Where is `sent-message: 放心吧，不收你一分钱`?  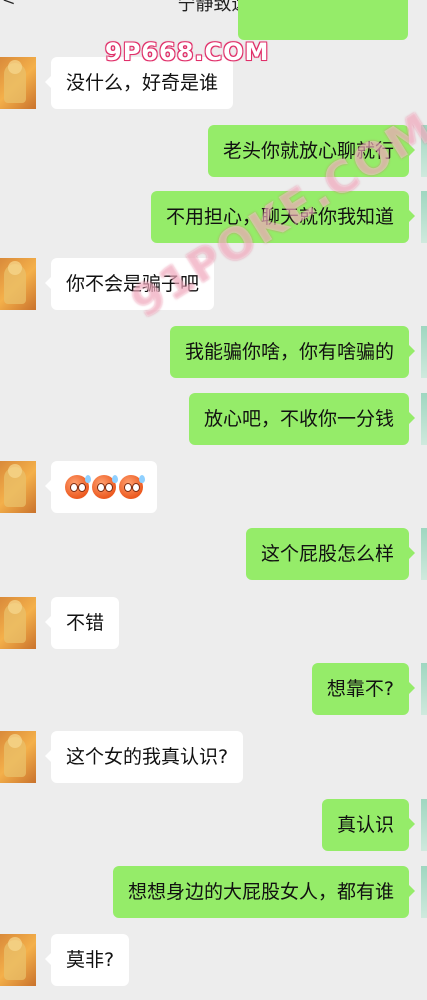
sent-message: 放心吧，不收你一分钱 is located at coordinates (302, 419).